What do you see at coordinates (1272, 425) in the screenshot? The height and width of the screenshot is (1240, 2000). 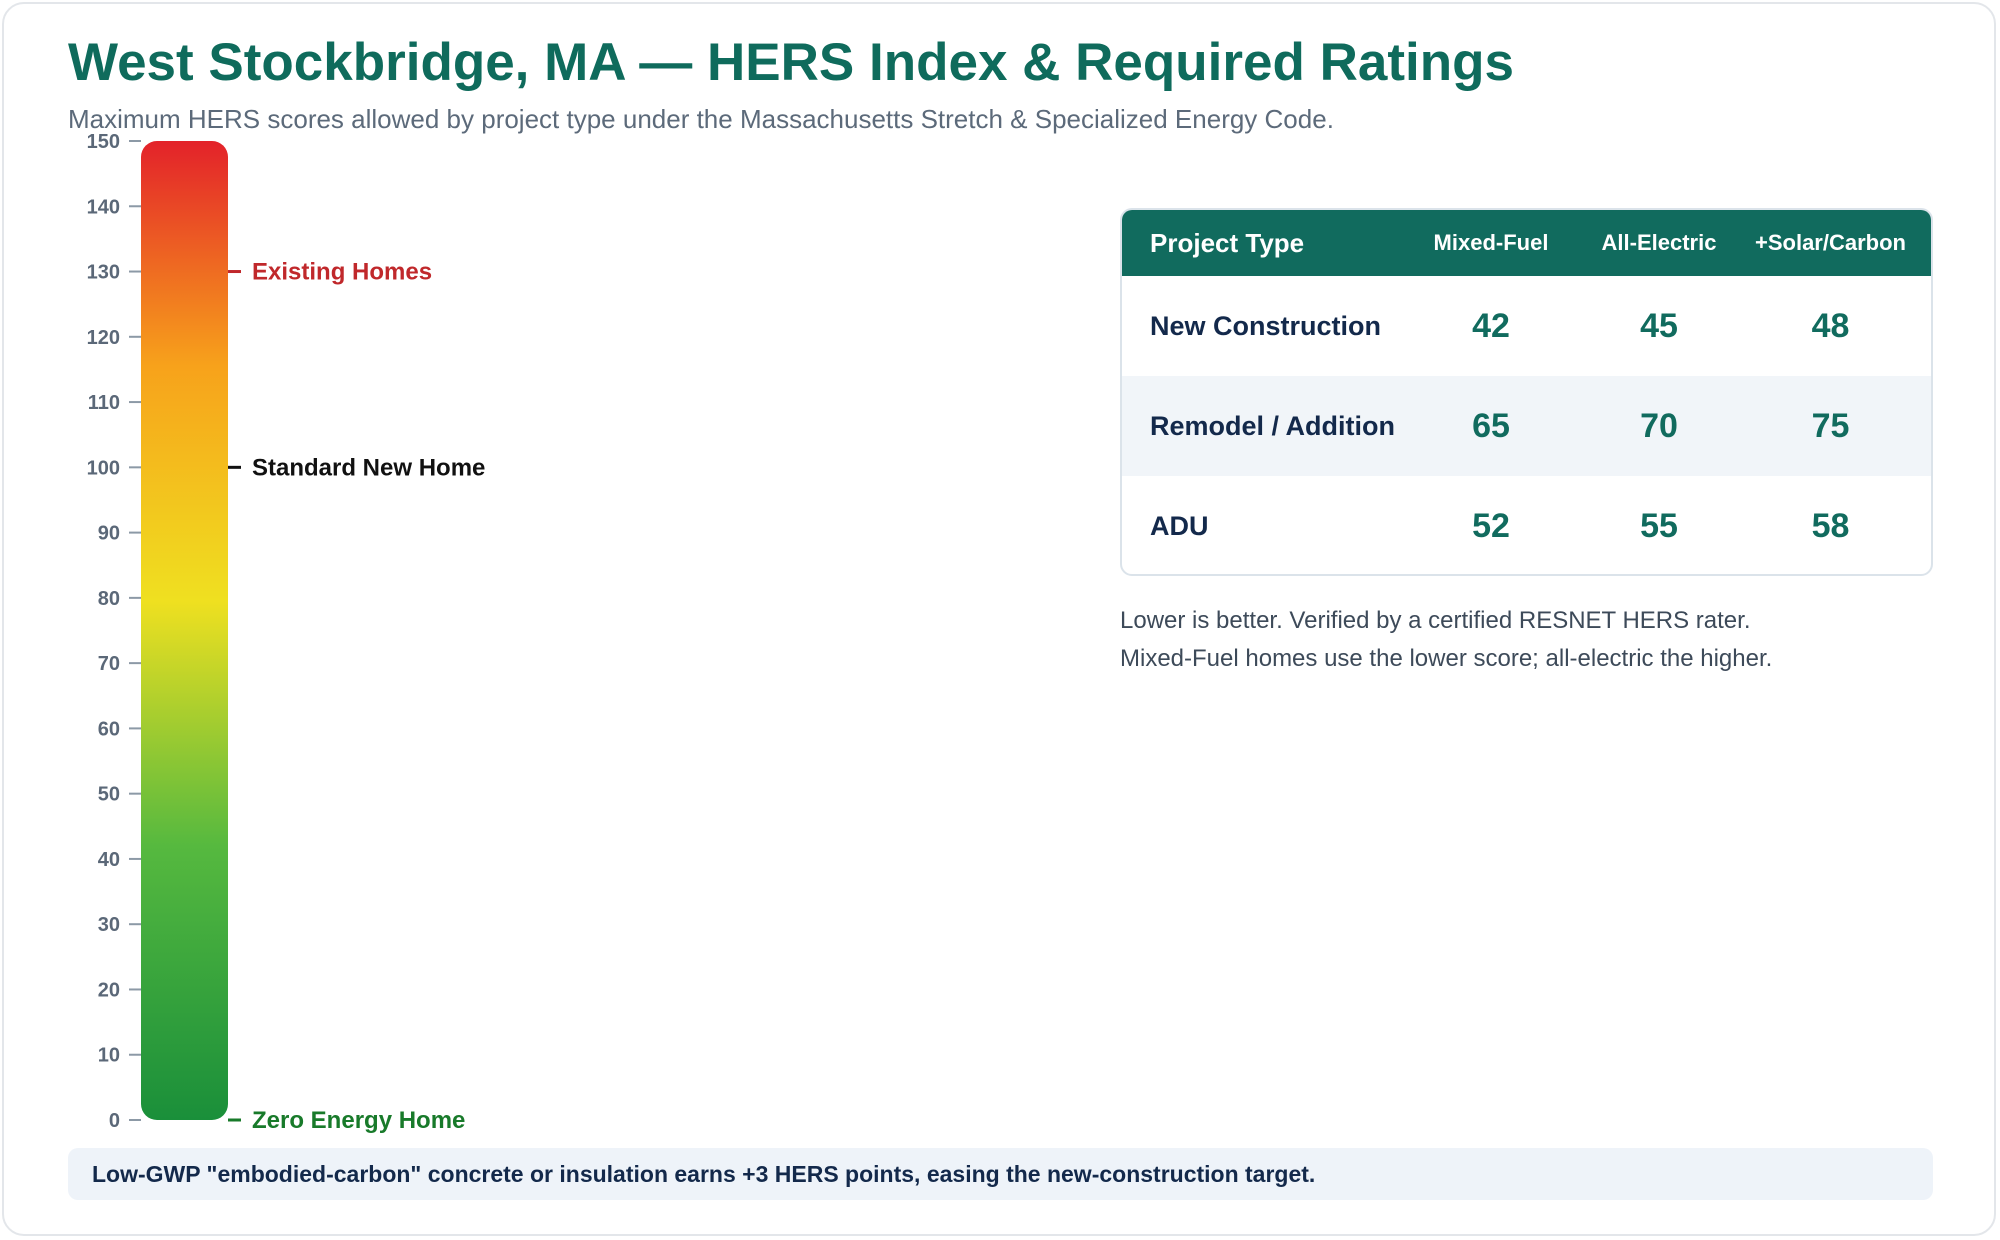 I see `row-label: Remodel / Addition` at bounding box center [1272, 425].